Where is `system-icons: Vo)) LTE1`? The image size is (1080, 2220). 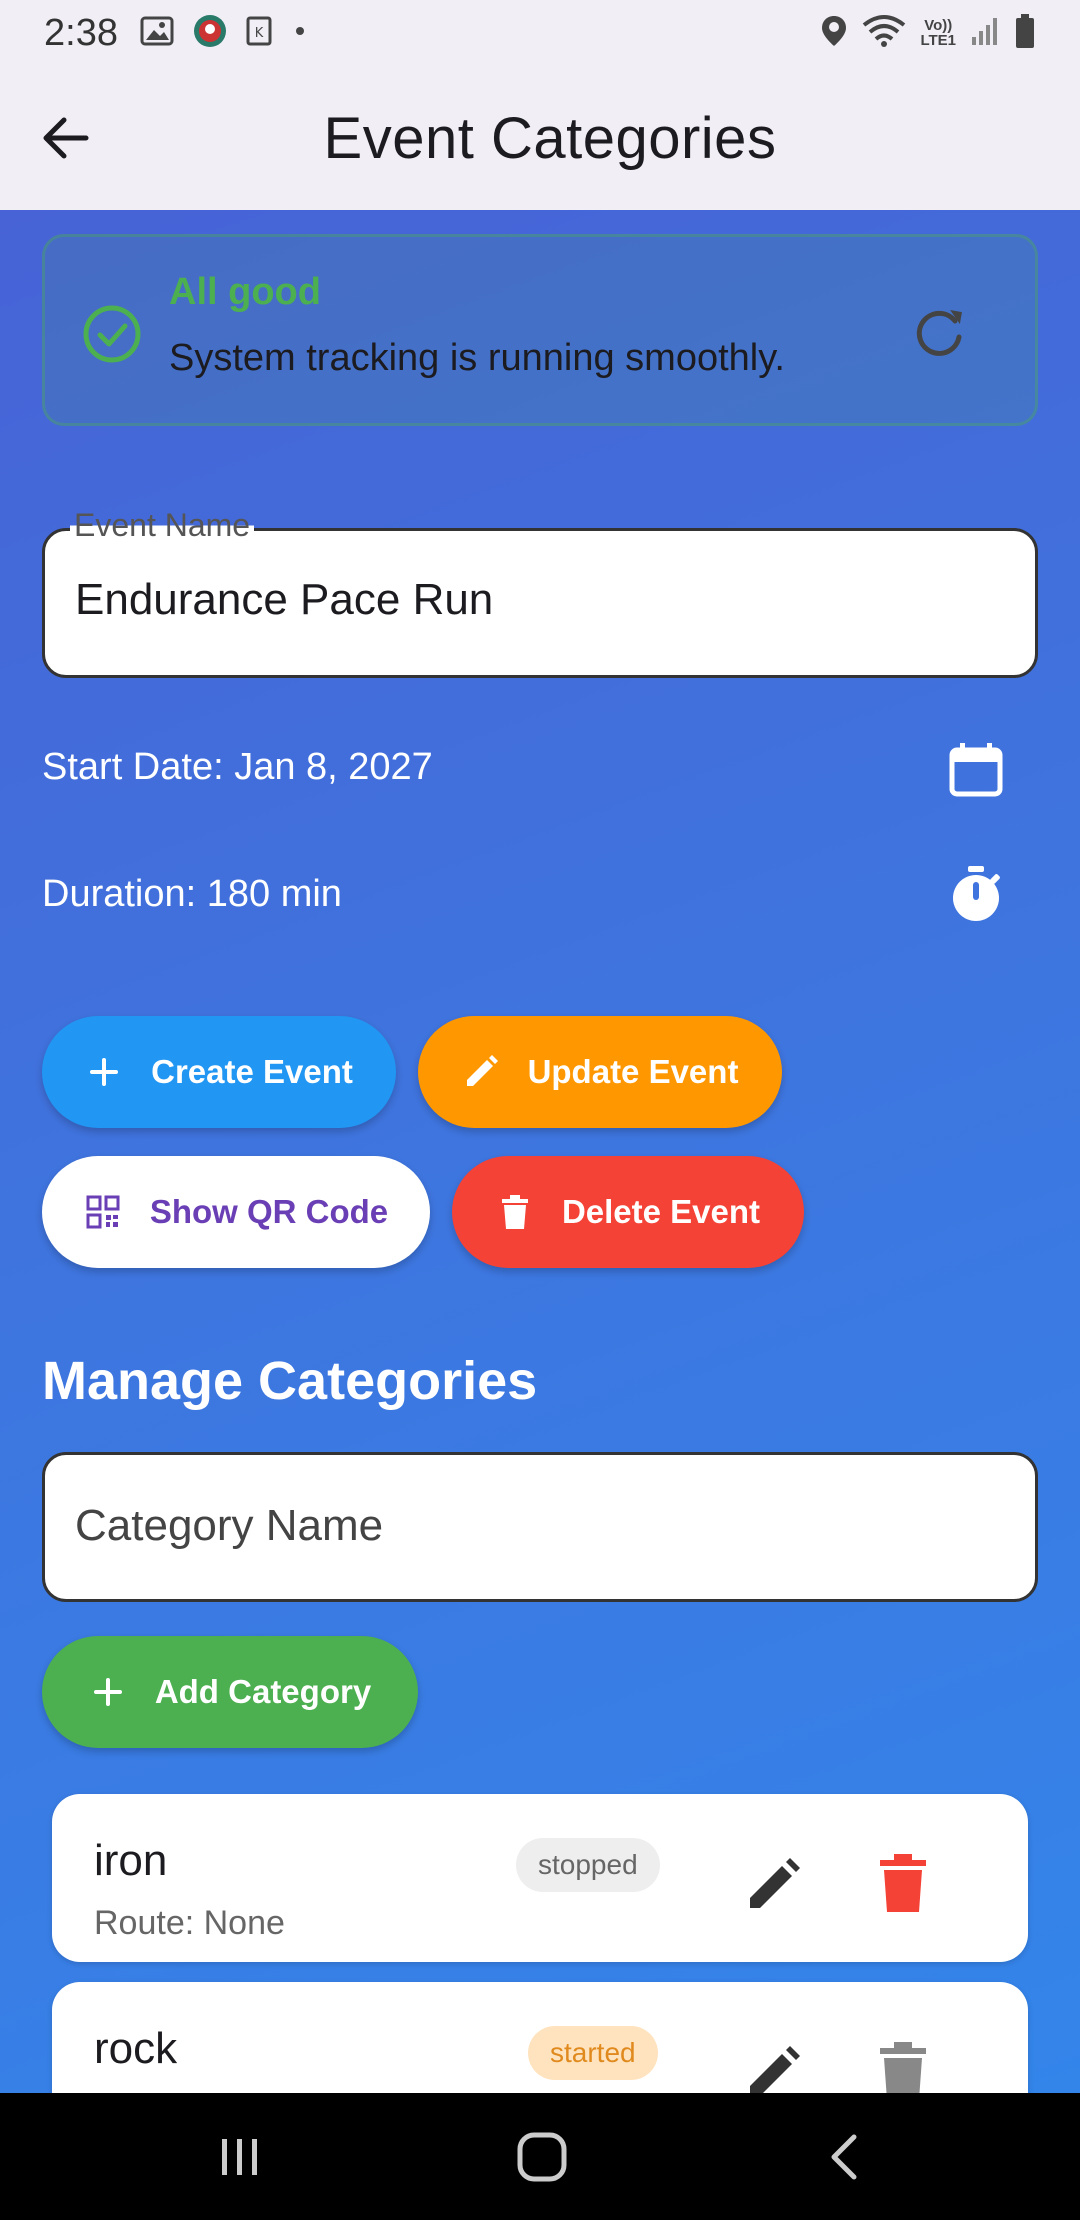
system-icons: Vo)) LTE1 is located at coordinates (928, 33).